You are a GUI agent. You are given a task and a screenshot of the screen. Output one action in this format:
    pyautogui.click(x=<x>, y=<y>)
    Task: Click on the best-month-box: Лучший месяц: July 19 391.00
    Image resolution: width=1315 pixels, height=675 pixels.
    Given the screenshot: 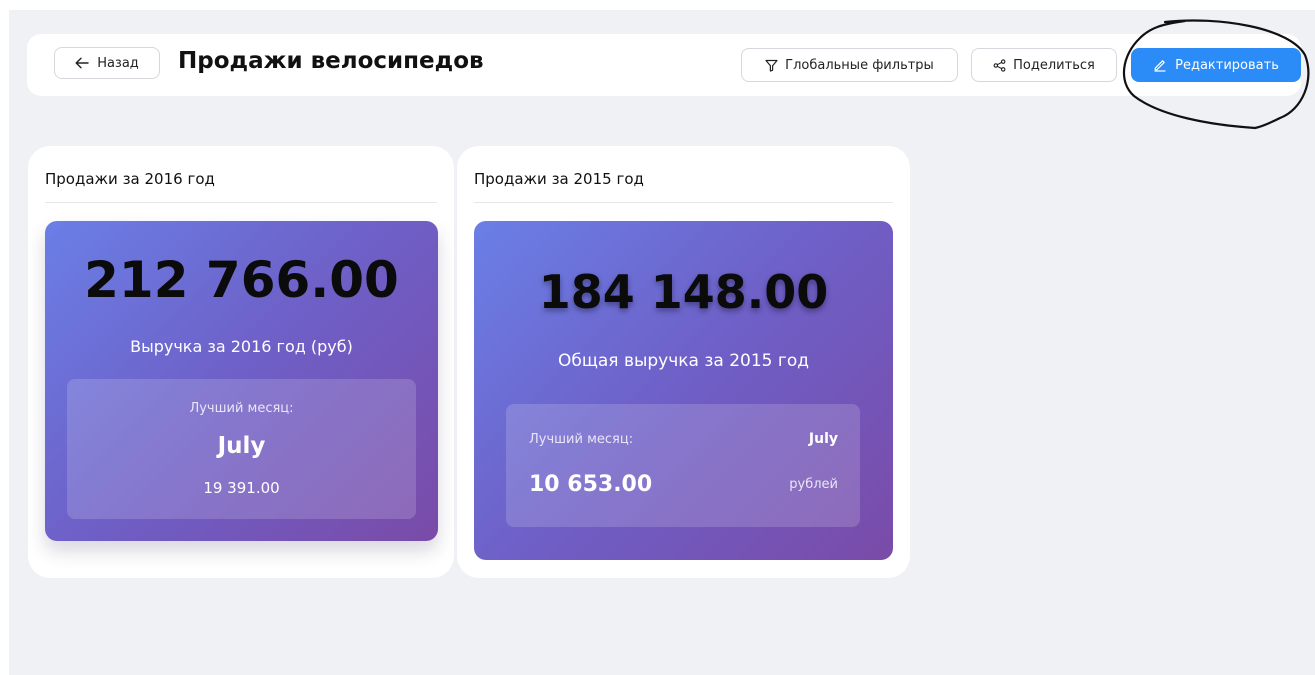 What is the action you would take?
    pyautogui.click(x=241, y=449)
    